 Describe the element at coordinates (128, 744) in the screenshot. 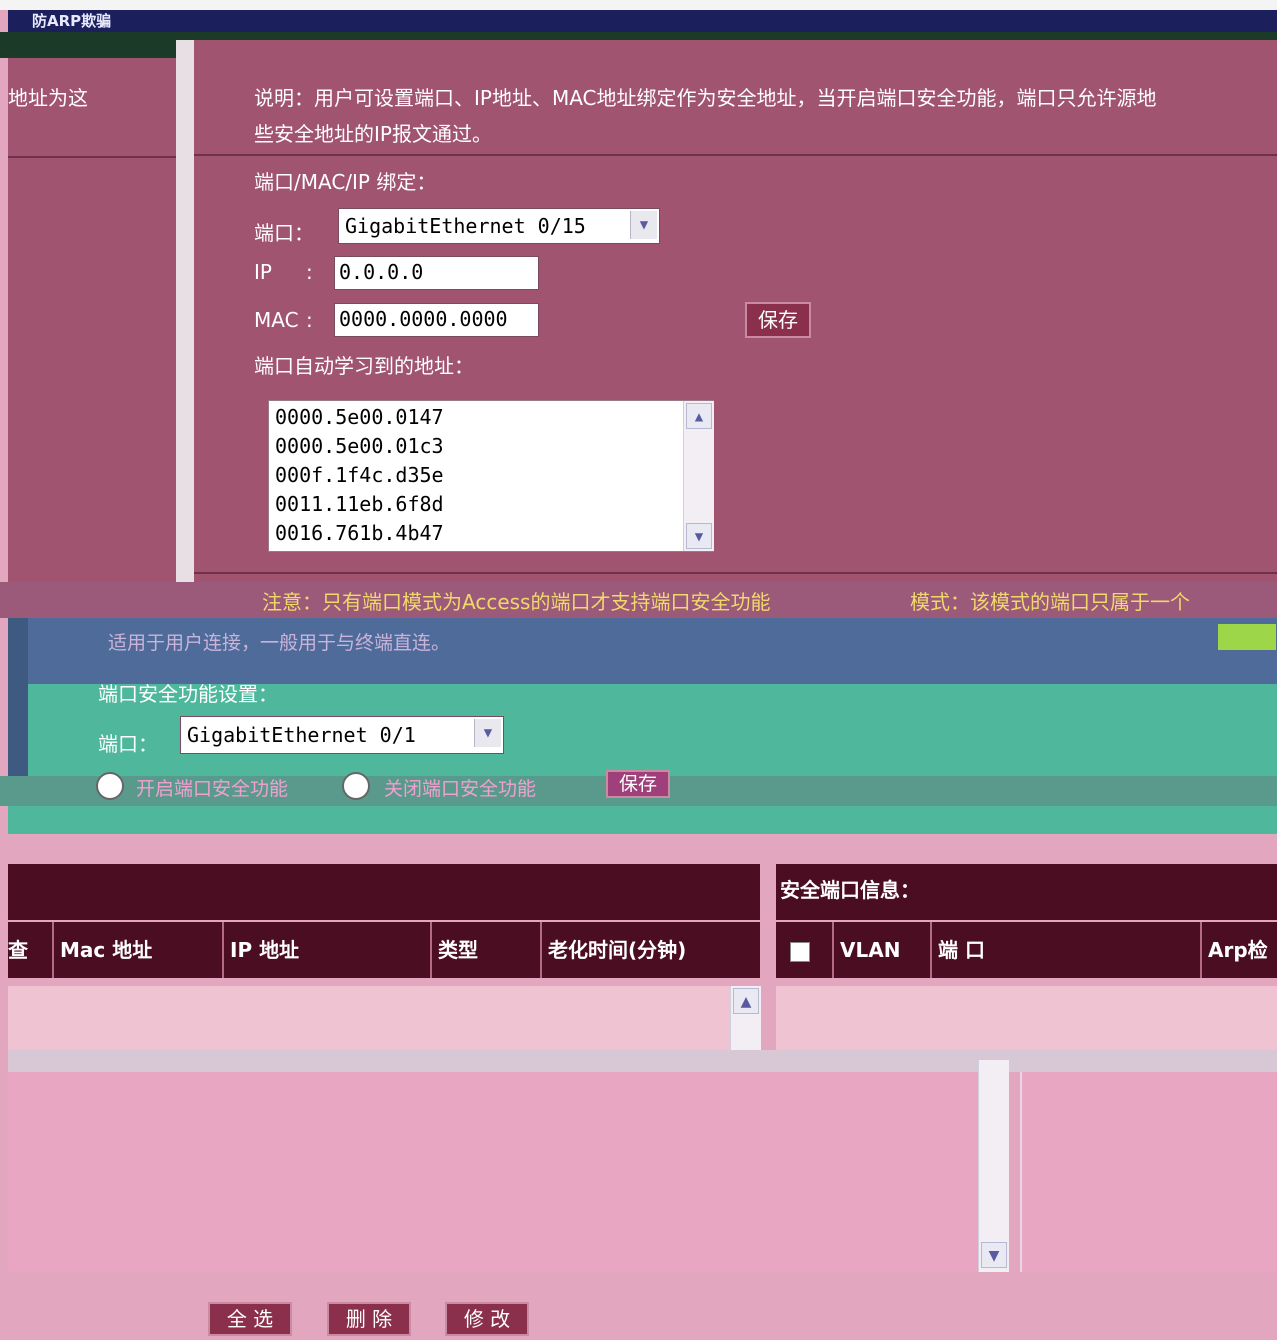

I see `security-port-label: 端口：` at that location.